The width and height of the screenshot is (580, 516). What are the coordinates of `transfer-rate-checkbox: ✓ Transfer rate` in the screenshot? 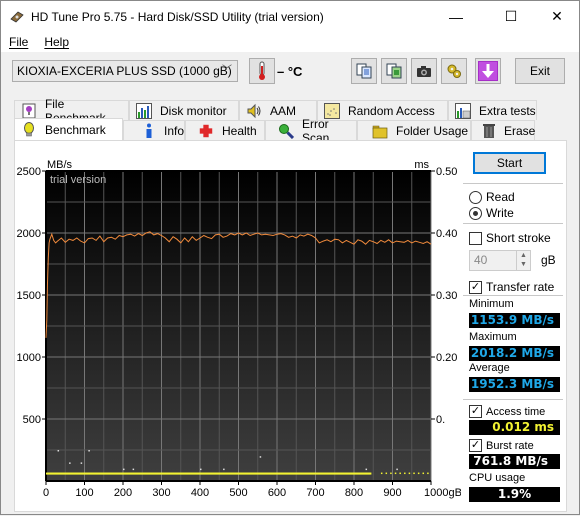 It's located at (511, 287).